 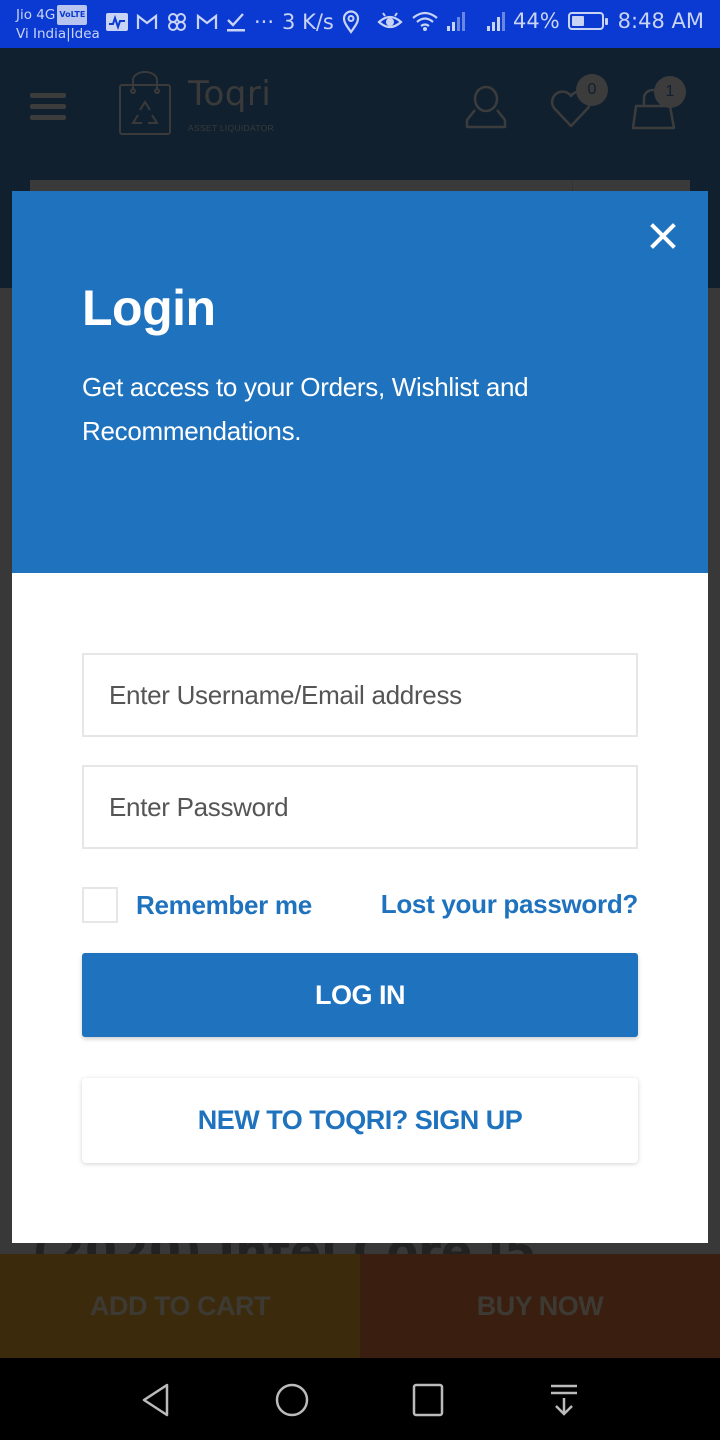 I want to click on net-speed: 3 K/s, so click(x=308, y=22).